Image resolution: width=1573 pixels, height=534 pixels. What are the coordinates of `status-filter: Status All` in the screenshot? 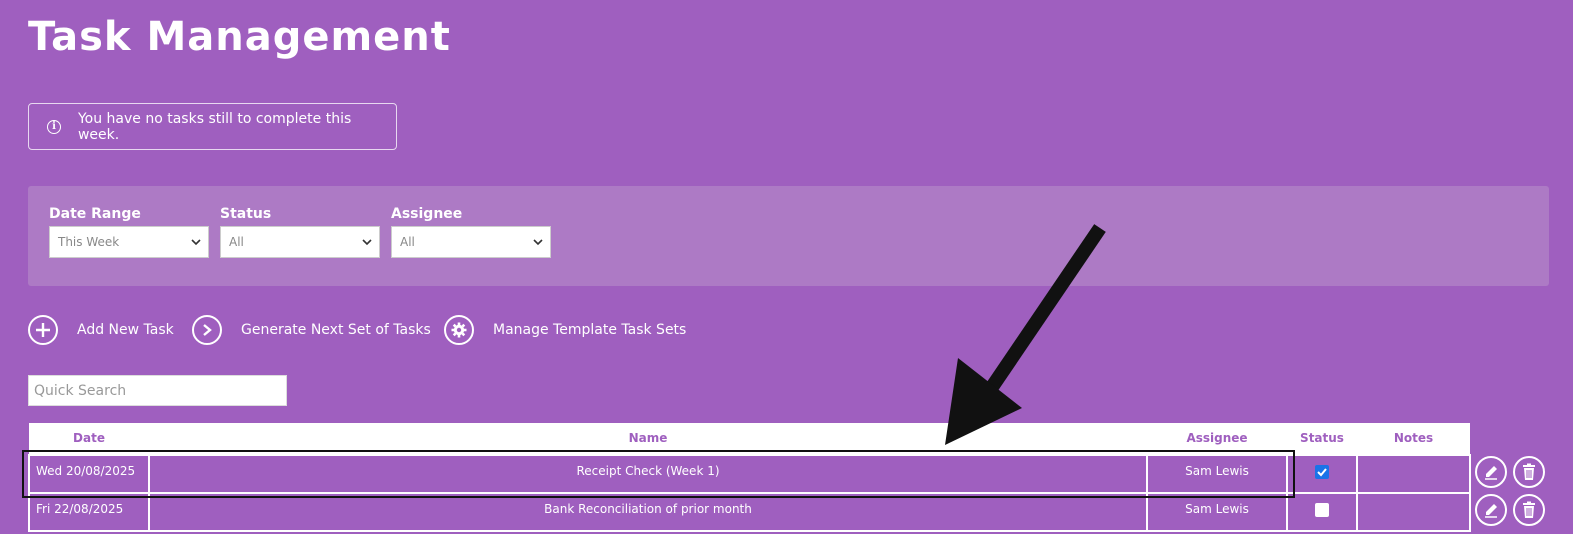 It's located at (300, 232).